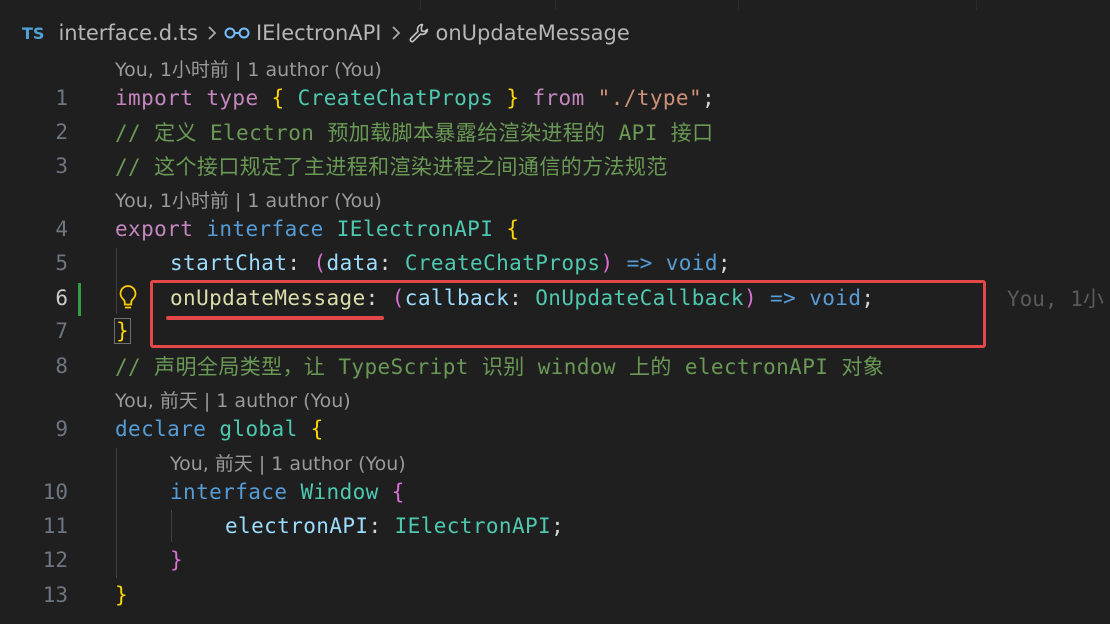  Describe the element at coordinates (61, 366) in the screenshot. I see `line-number: 8` at that location.